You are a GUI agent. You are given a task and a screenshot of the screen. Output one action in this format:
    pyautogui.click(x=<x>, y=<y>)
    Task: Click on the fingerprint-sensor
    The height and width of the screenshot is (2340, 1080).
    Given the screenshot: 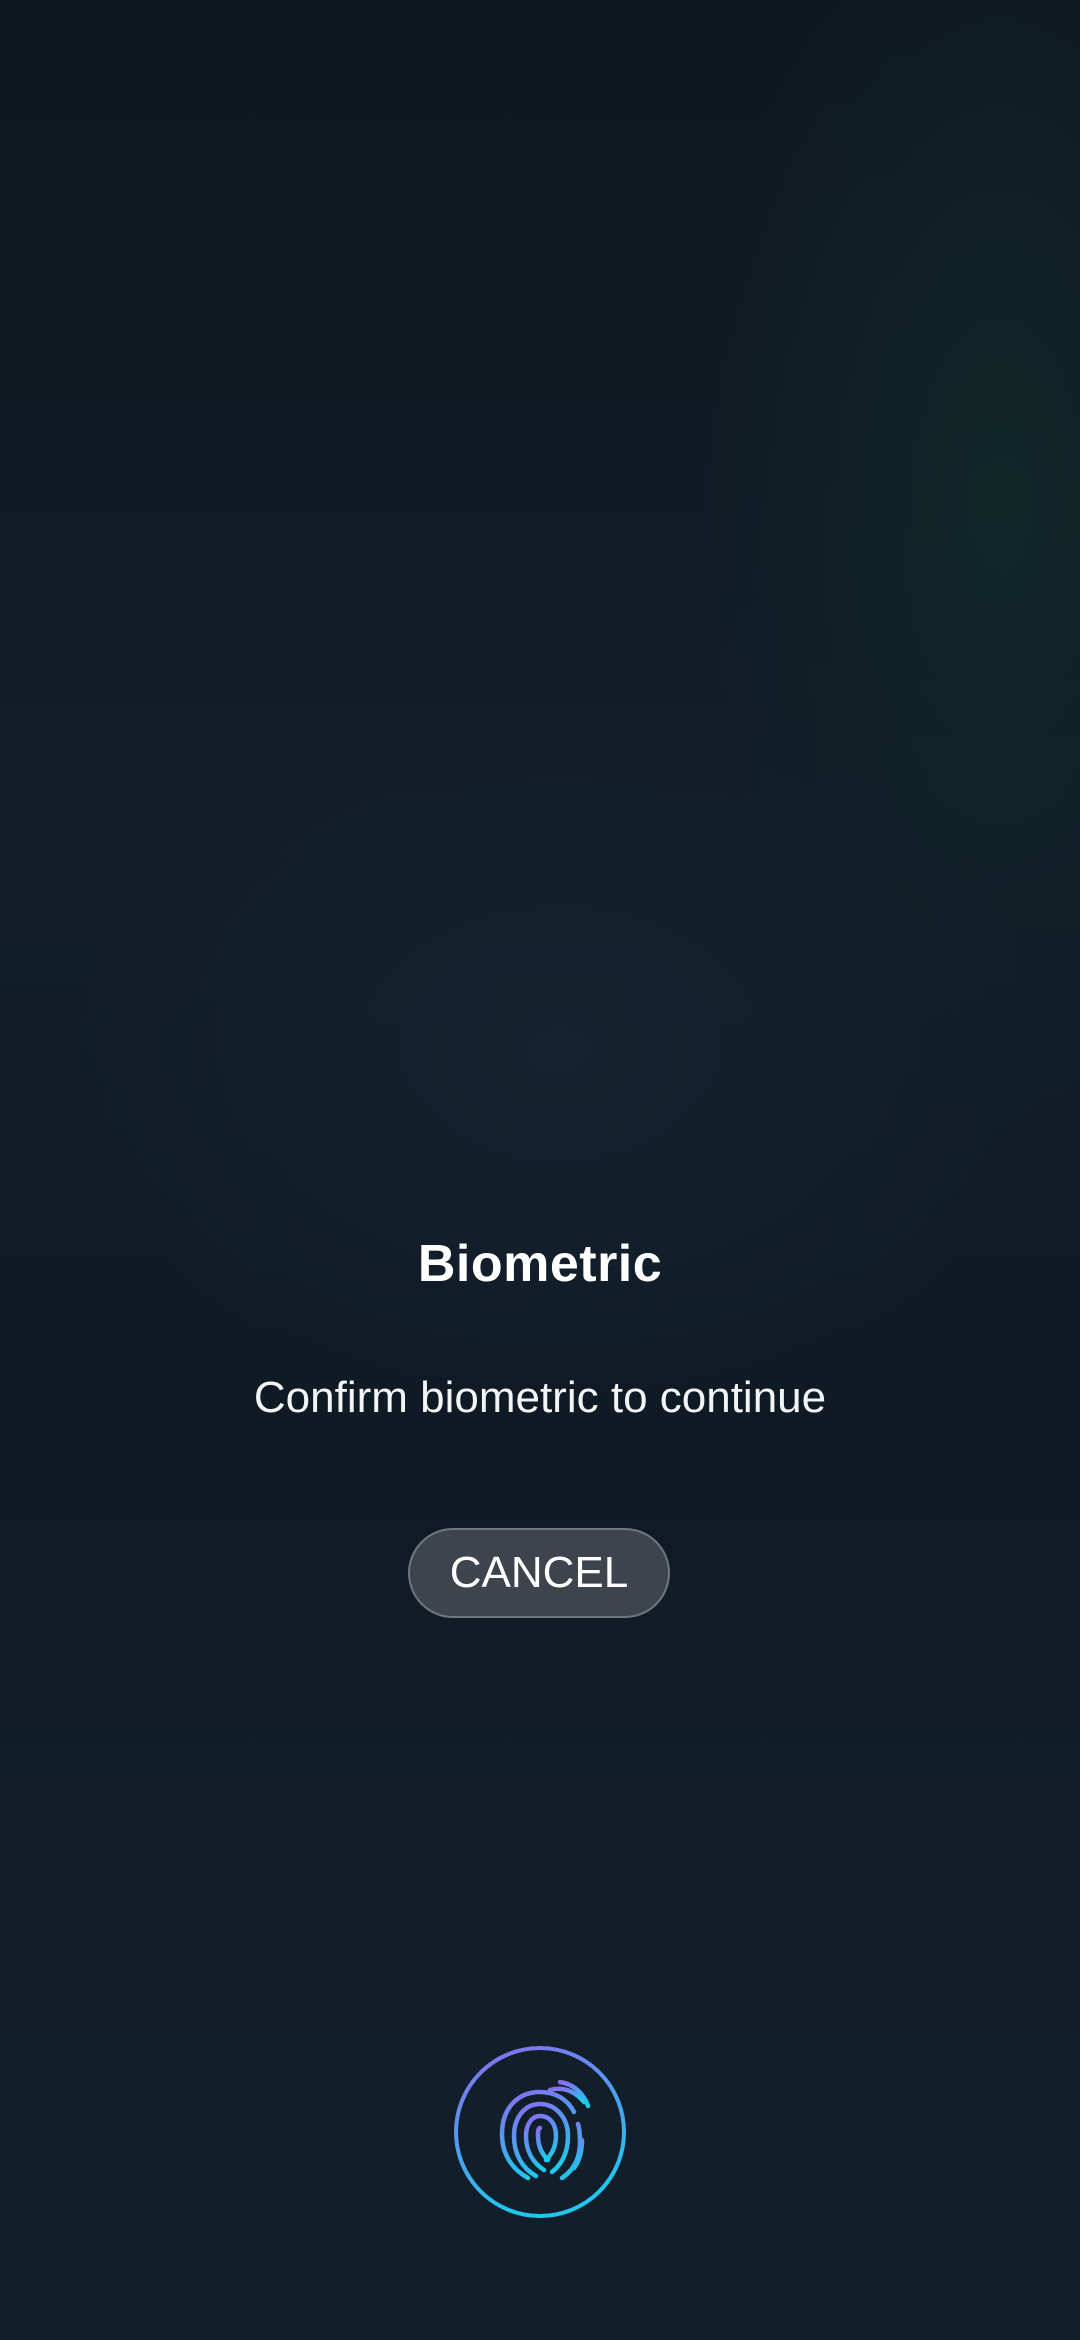 What is the action you would take?
    pyautogui.click(x=540, y=2132)
    